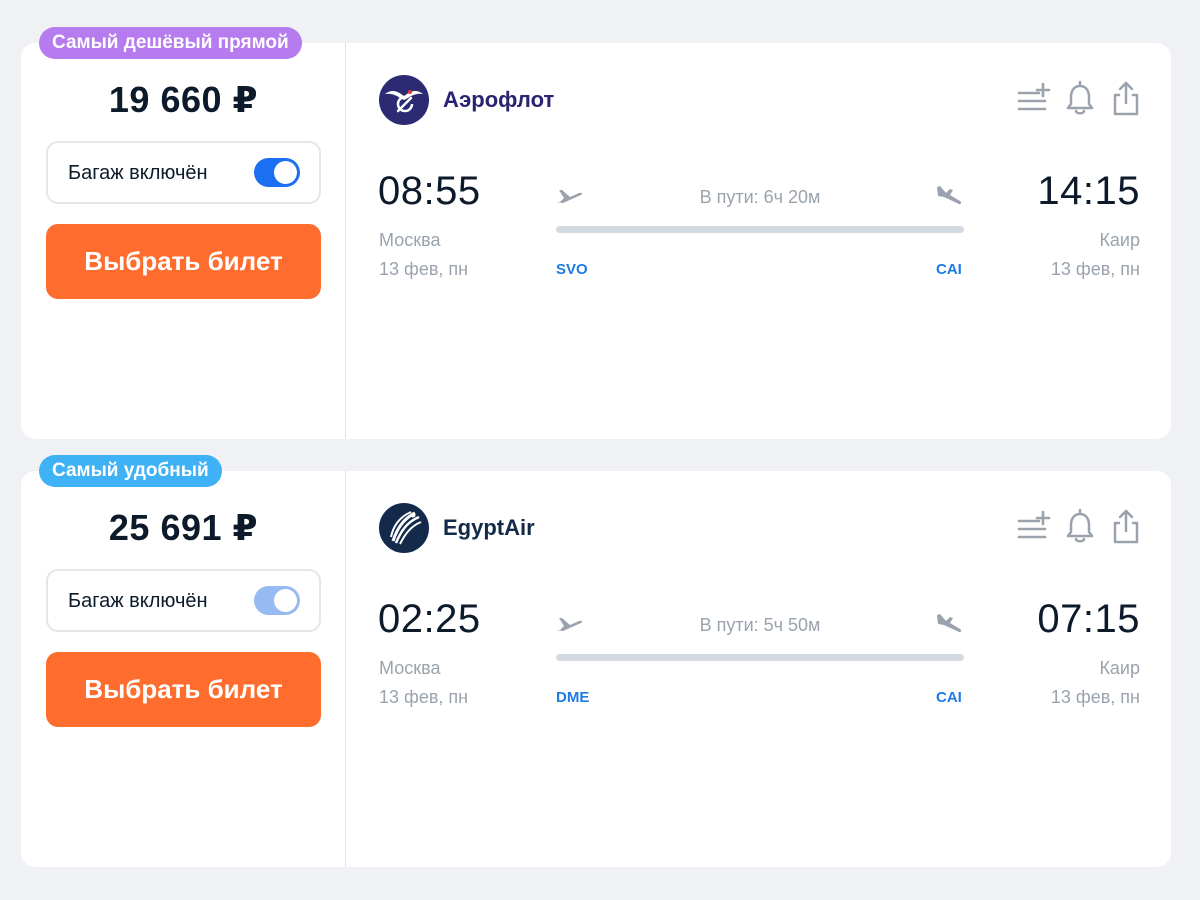 This screenshot has height=900, width=1200. What do you see at coordinates (429, 619) in the screenshot?
I see `departure-time: 02:25` at bounding box center [429, 619].